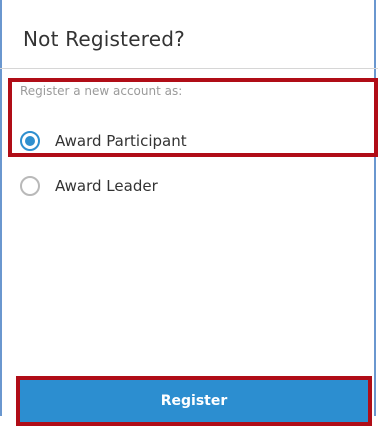 Image resolution: width=378 pixels, height=430 pixels. What do you see at coordinates (106, 186) in the screenshot?
I see `award-leader-label: Award Leader` at bounding box center [106, 186].